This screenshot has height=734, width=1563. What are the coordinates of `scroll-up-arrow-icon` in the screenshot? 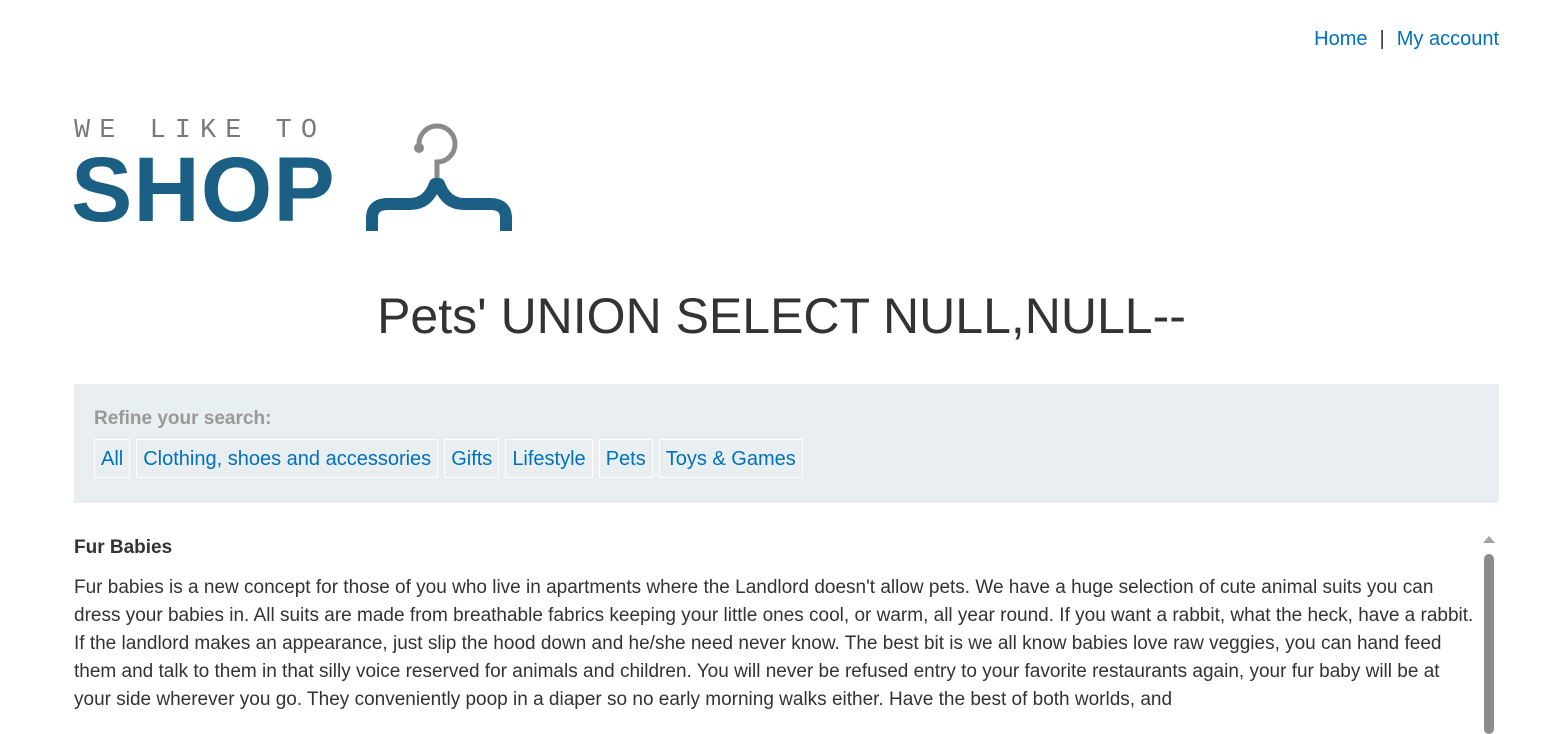 It's located at (1489, 539).